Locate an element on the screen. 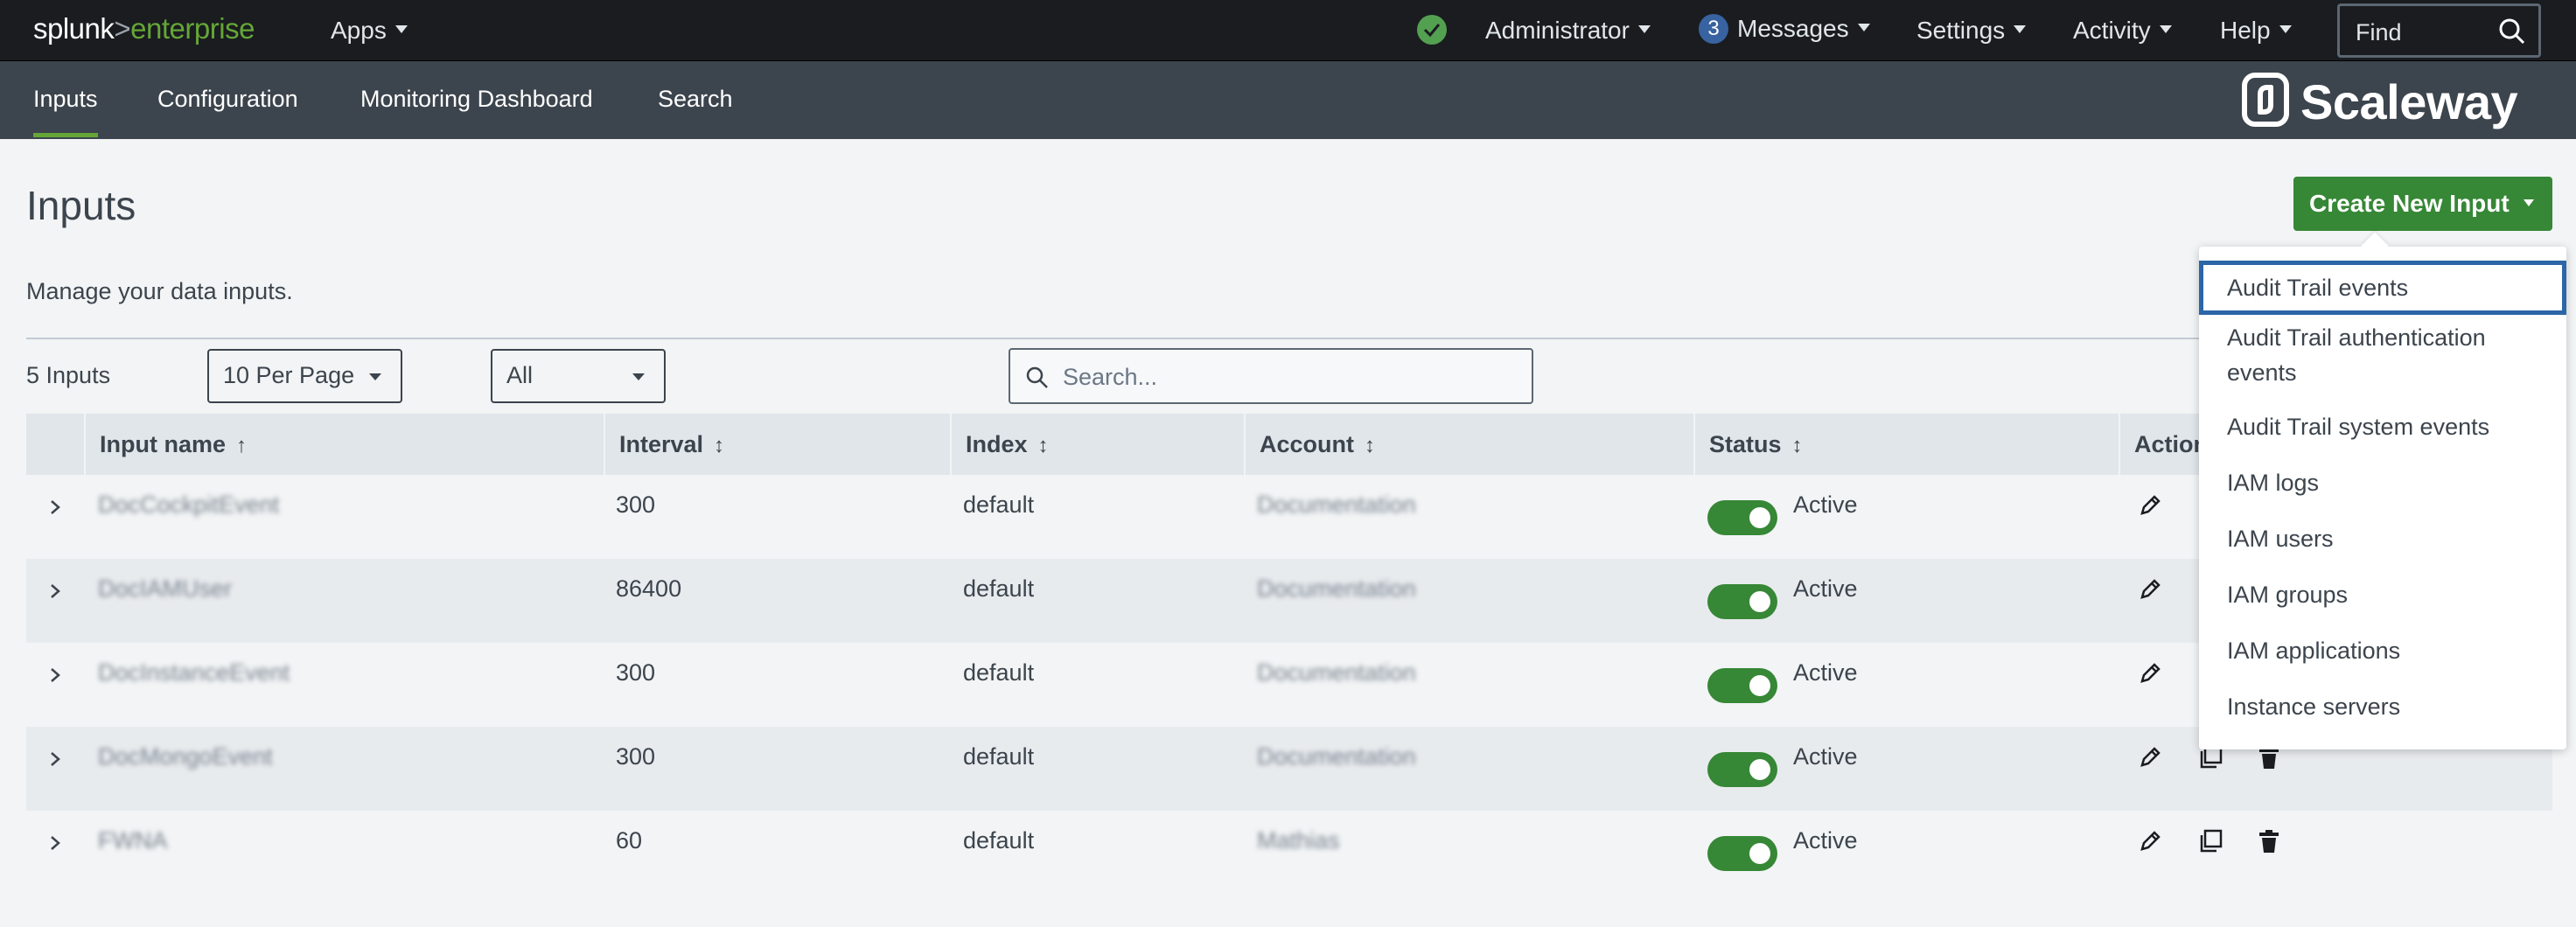 The image size is (2576, 927). apps-menu: Apps is located at coordinates (369, 31).